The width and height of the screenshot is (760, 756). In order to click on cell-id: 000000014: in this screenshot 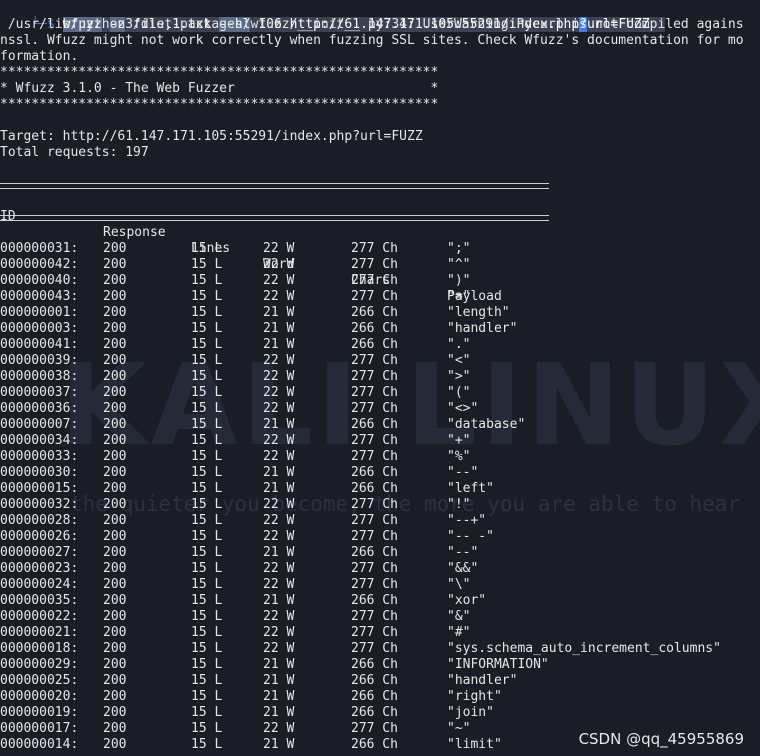, I will do `click(39, 744)`.